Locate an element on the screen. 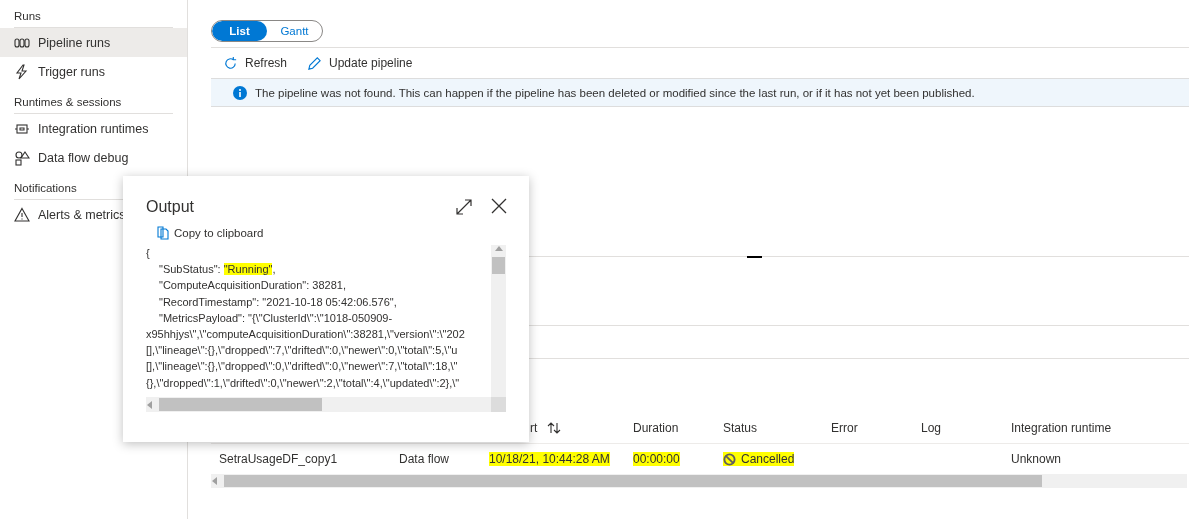 Image resolution: width=1189 pixels, height=519 pixels. code-line: "RecordTimestamp": "2021-10-18 05:42:06.576", is located at coordinates (278, 302).